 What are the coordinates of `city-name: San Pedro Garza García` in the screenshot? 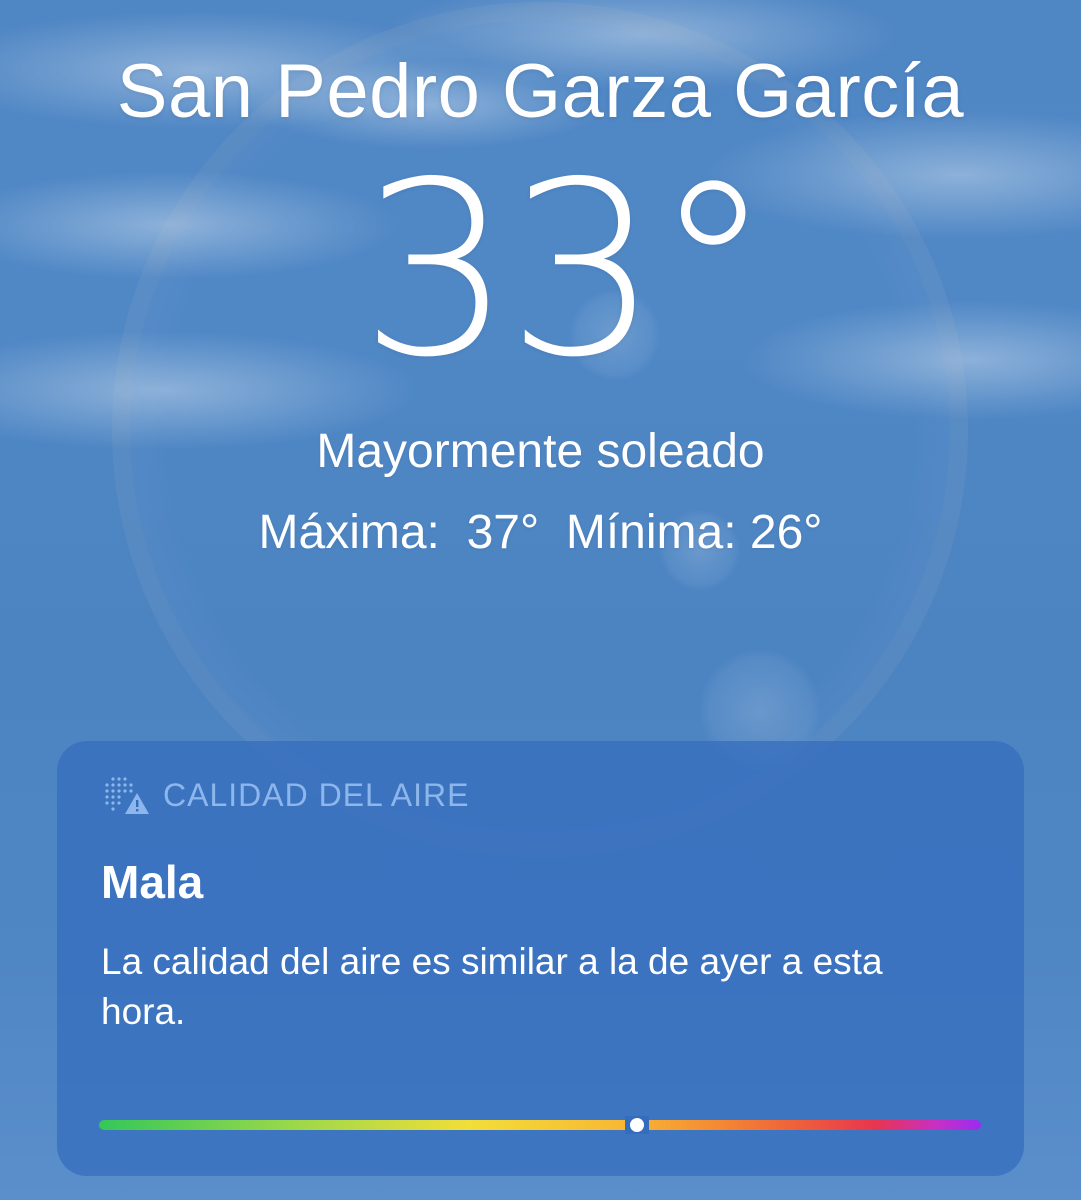 It's located at (540, 91).